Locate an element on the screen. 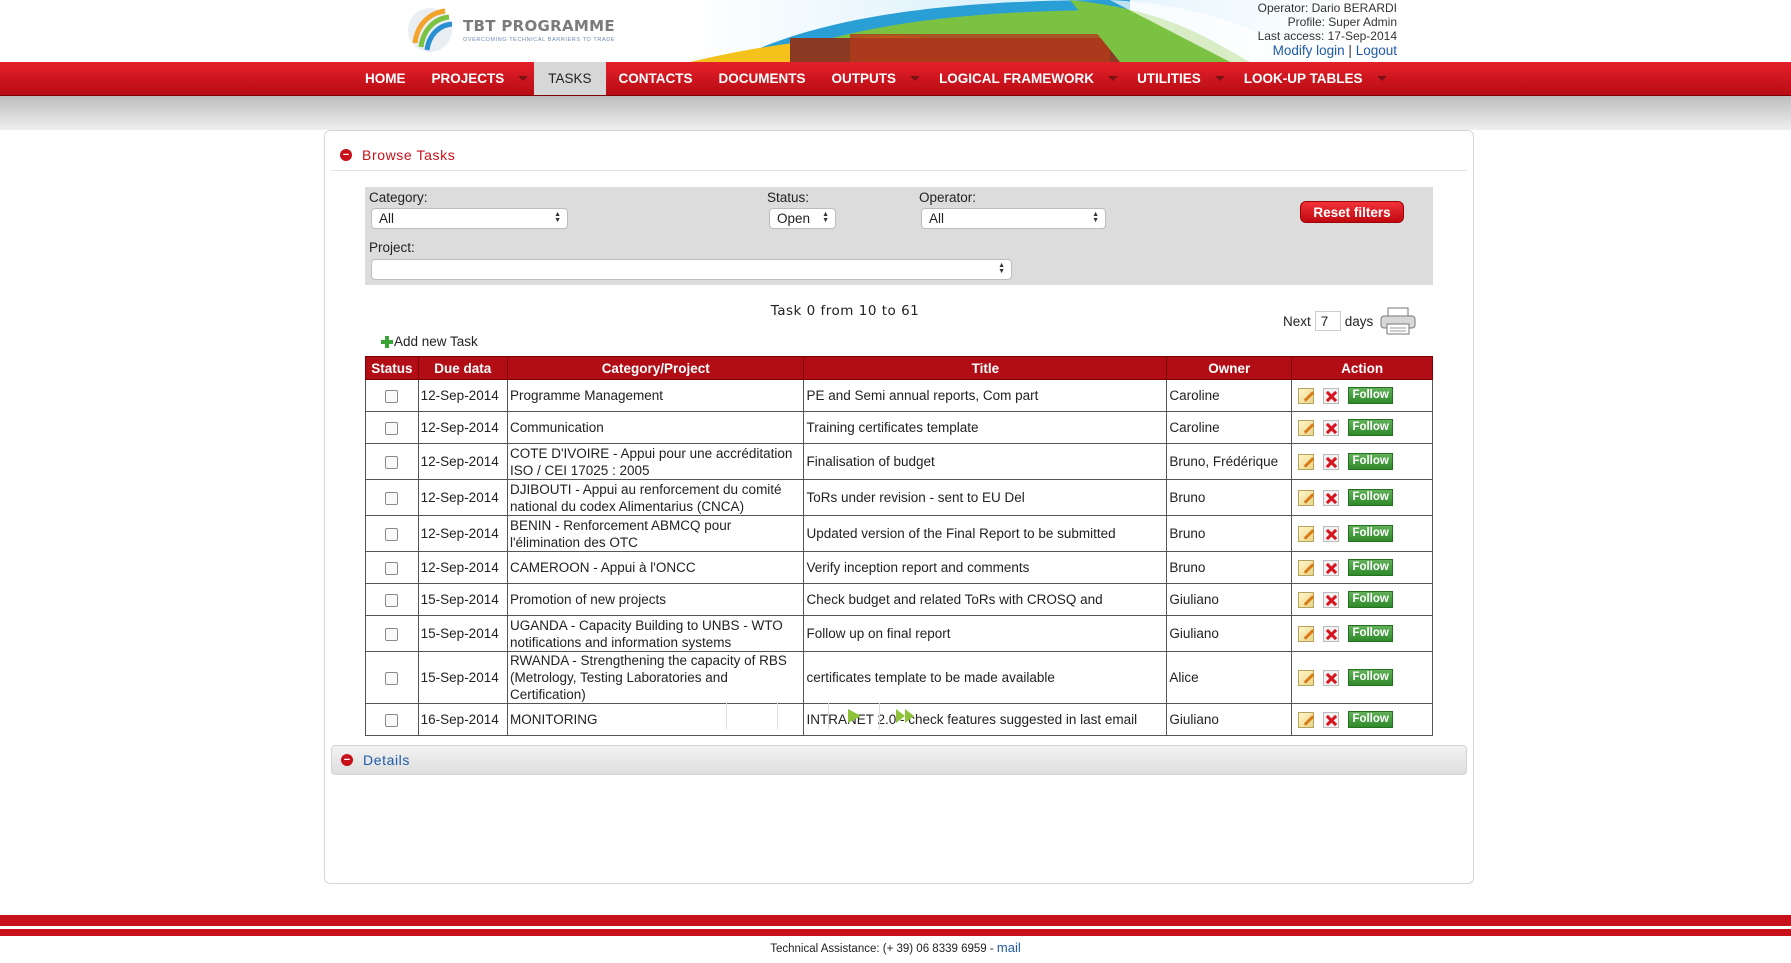  column-header-title: Title is located at coordinates (985, 368).